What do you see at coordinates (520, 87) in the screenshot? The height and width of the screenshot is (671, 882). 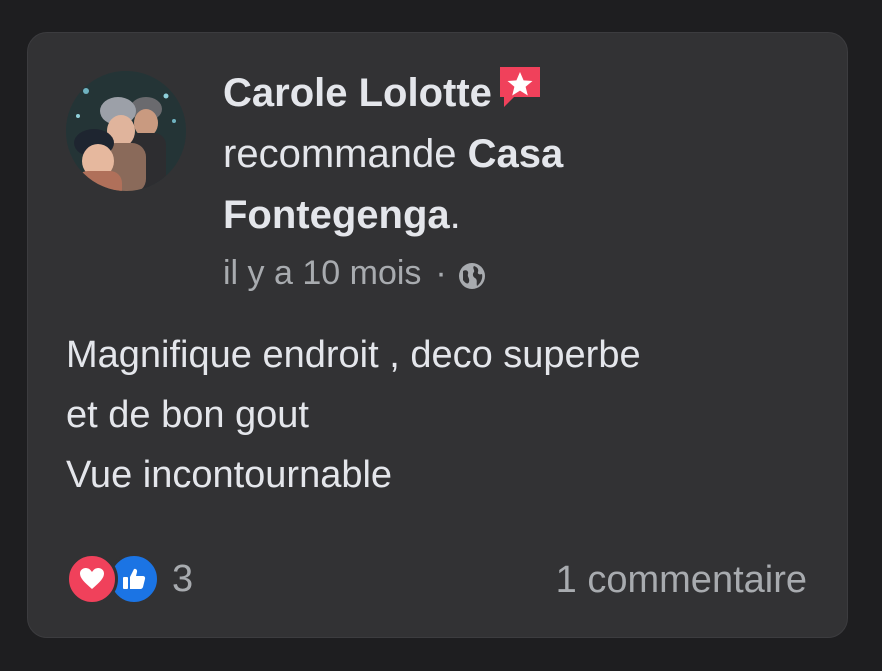 I see `recommendation-star-icon` at bounding box center [520, 87].